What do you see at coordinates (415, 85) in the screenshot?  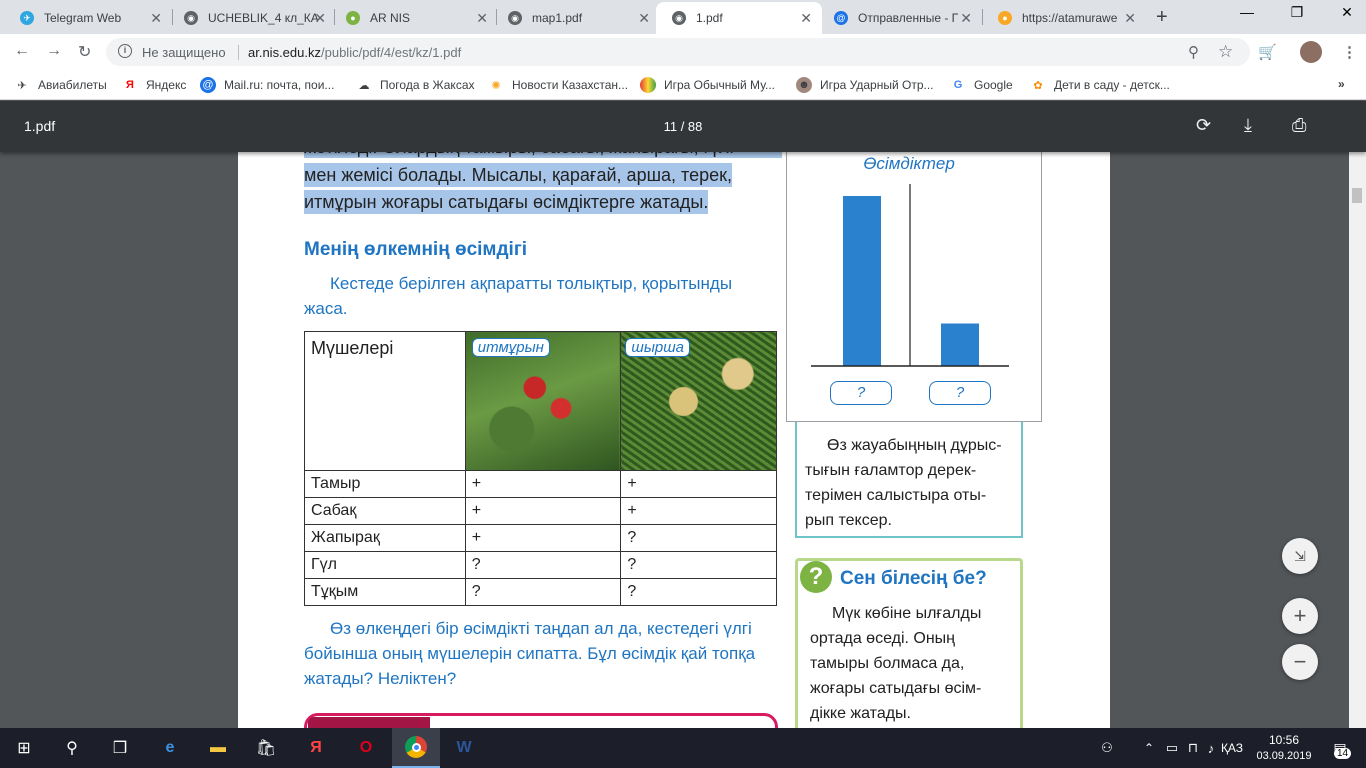 I see `bookmark-weather: ☁ Погода в Жаксах` at bounding box center [415, 85].